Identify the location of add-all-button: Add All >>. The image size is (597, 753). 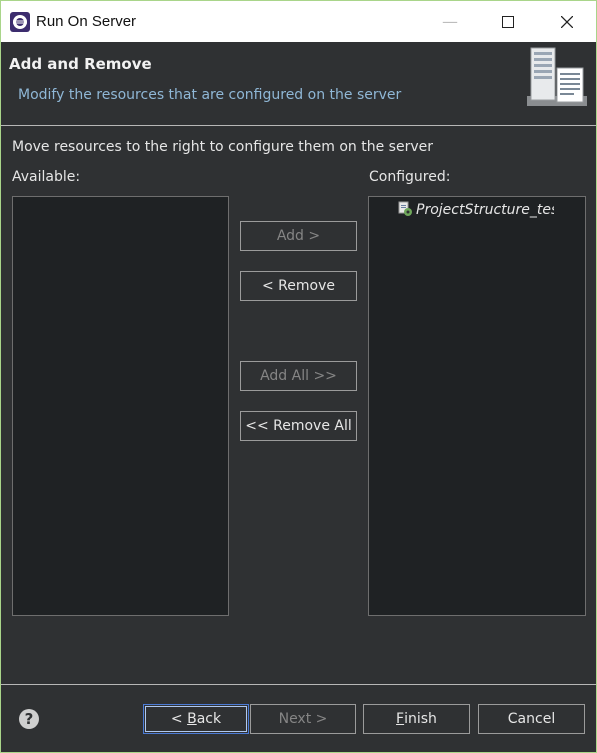
(298, 376).